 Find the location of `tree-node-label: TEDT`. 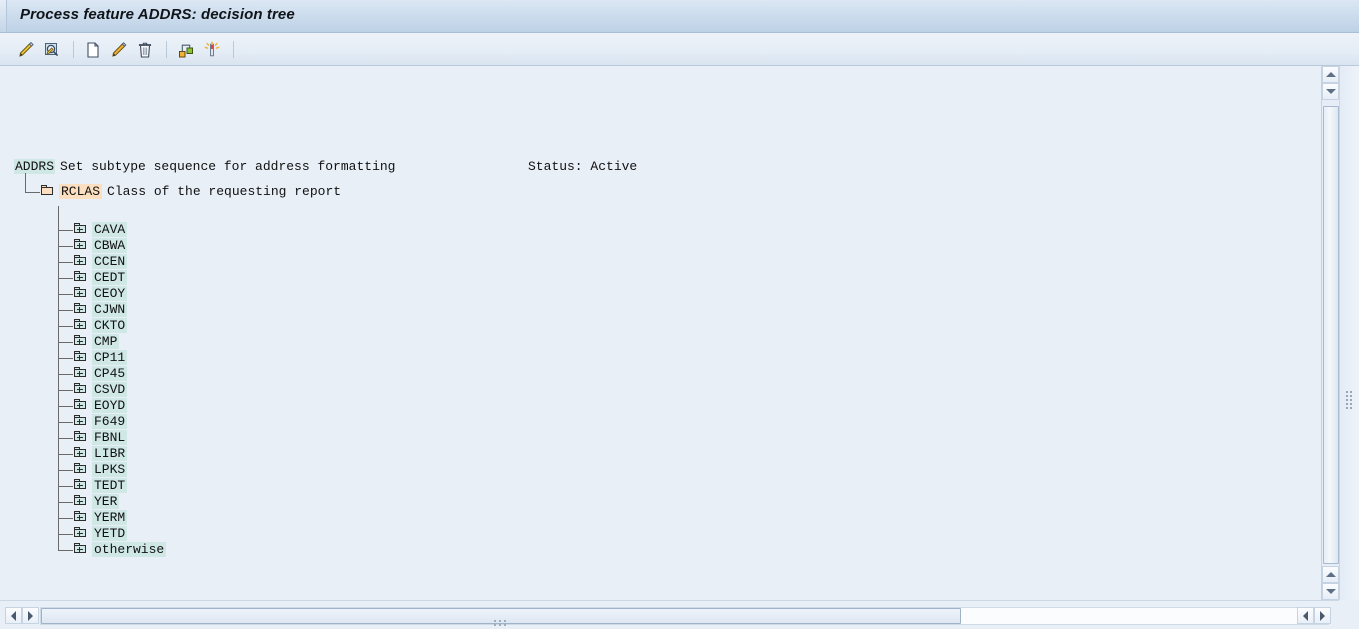

tree-node-label: TEDT is located at coordinates (110, 485).